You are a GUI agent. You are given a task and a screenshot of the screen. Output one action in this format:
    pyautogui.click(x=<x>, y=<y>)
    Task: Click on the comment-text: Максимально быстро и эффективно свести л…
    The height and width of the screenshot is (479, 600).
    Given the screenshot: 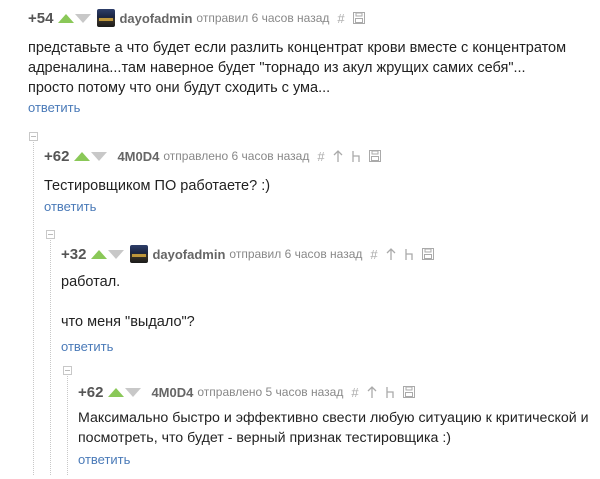 What is the action you would take?
    pyautogui.click(x=338, y=428)
    